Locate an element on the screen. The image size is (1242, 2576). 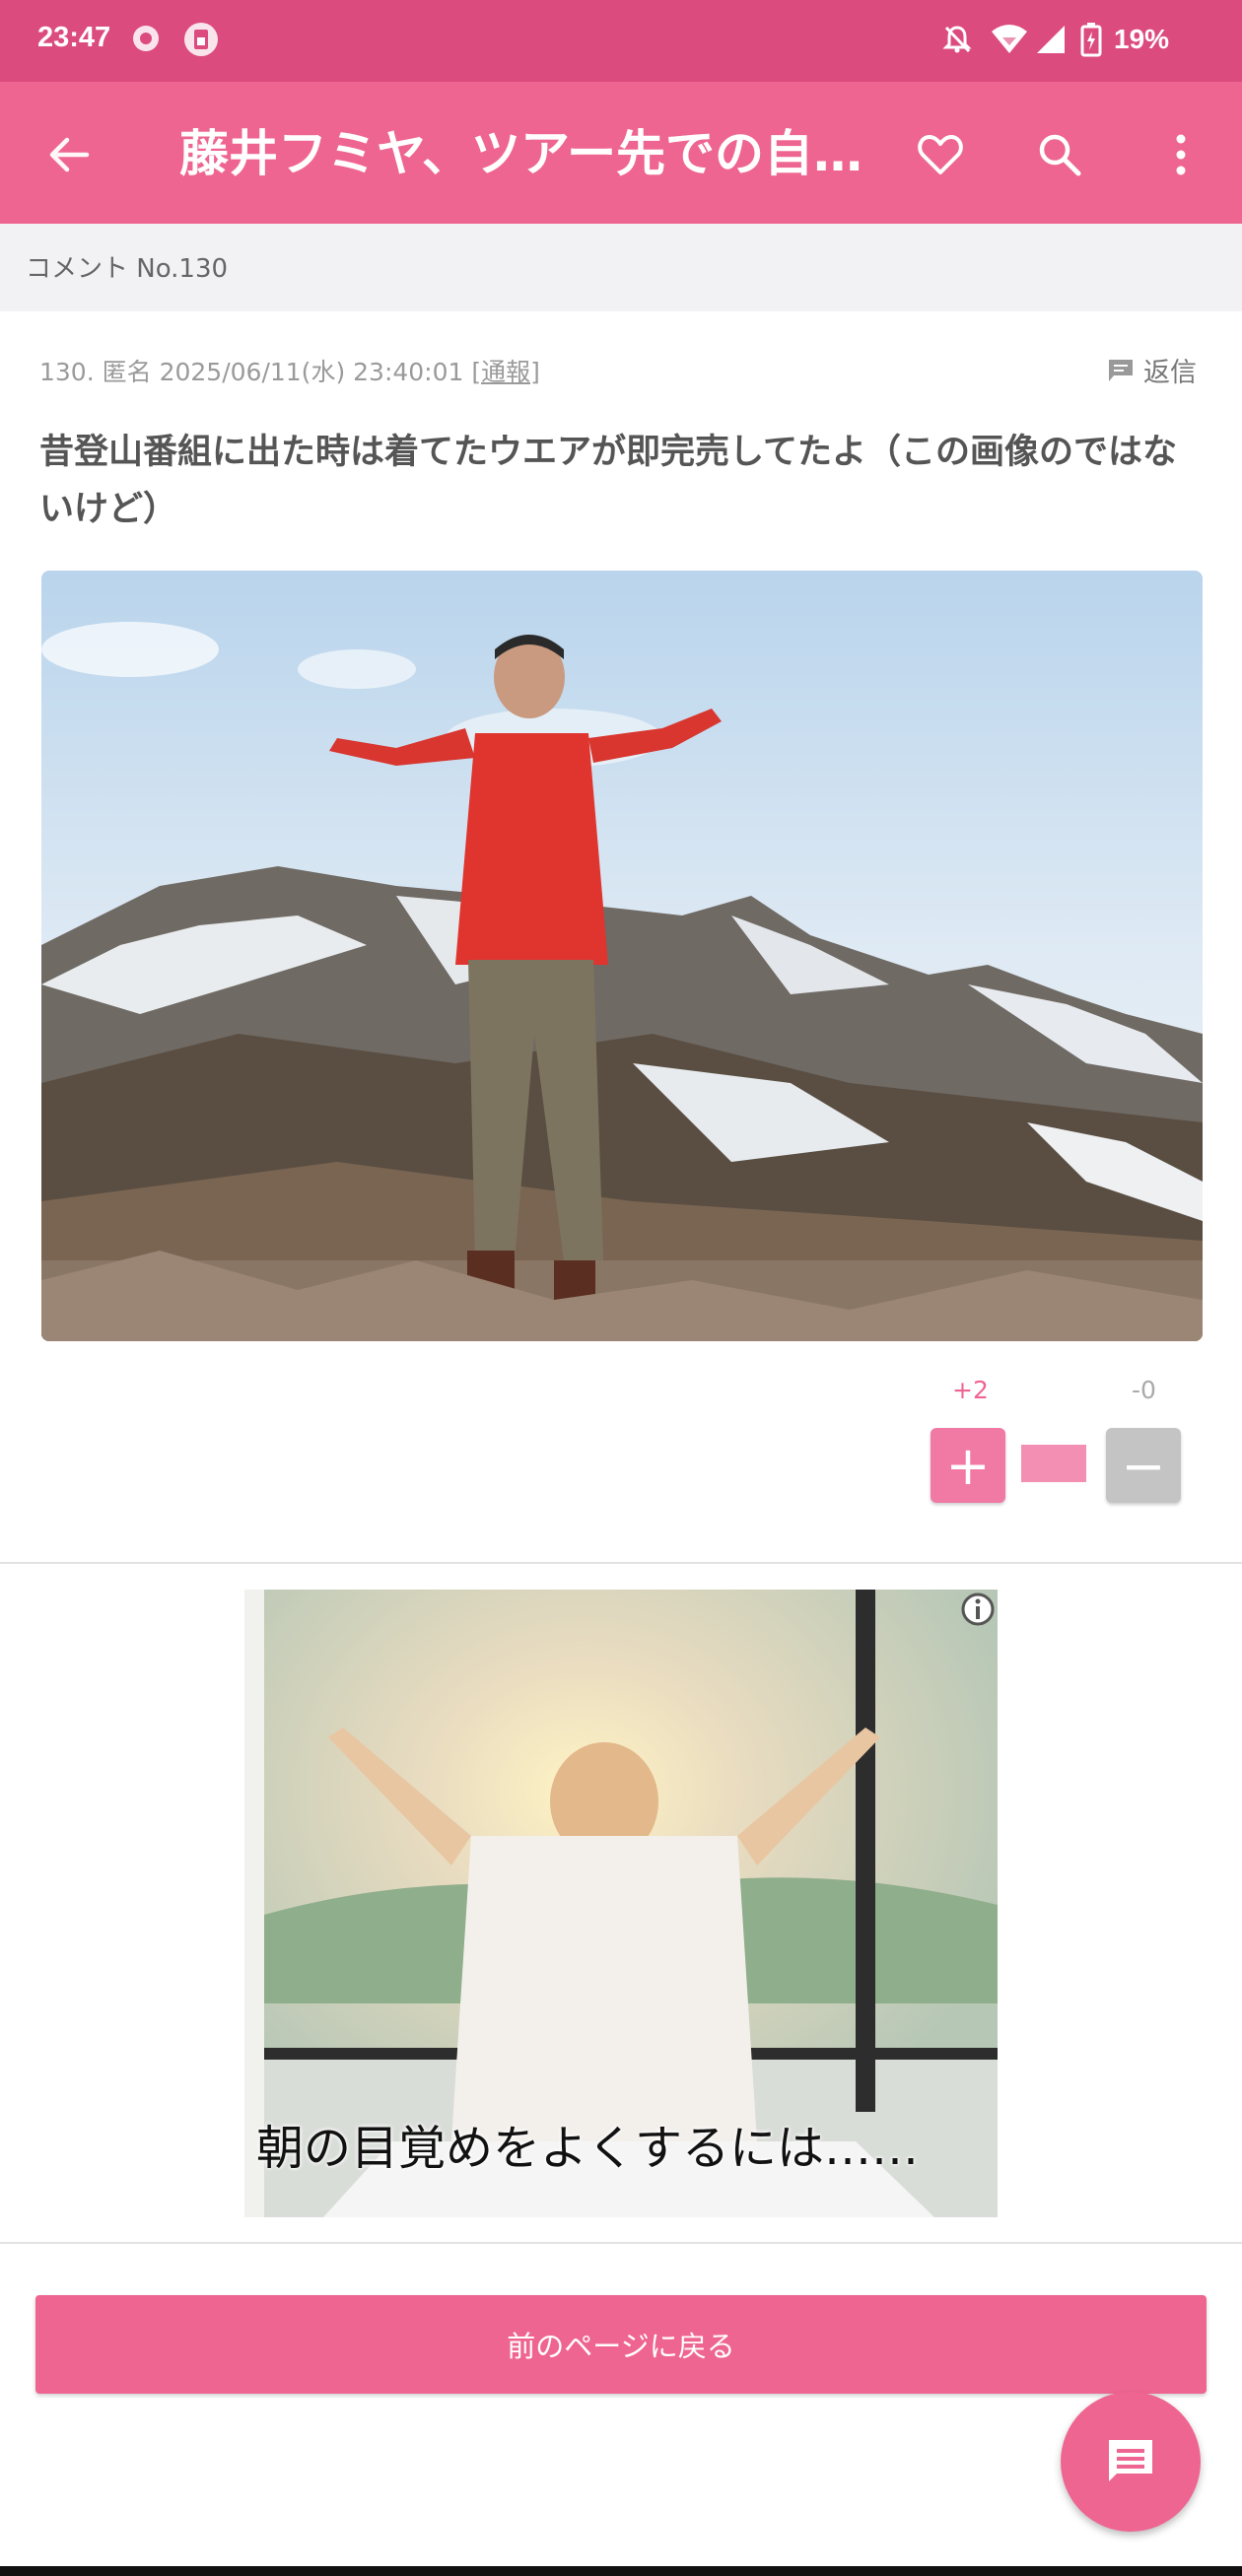
status-bar: 23:47 19% is located at coordinates (621, 41).